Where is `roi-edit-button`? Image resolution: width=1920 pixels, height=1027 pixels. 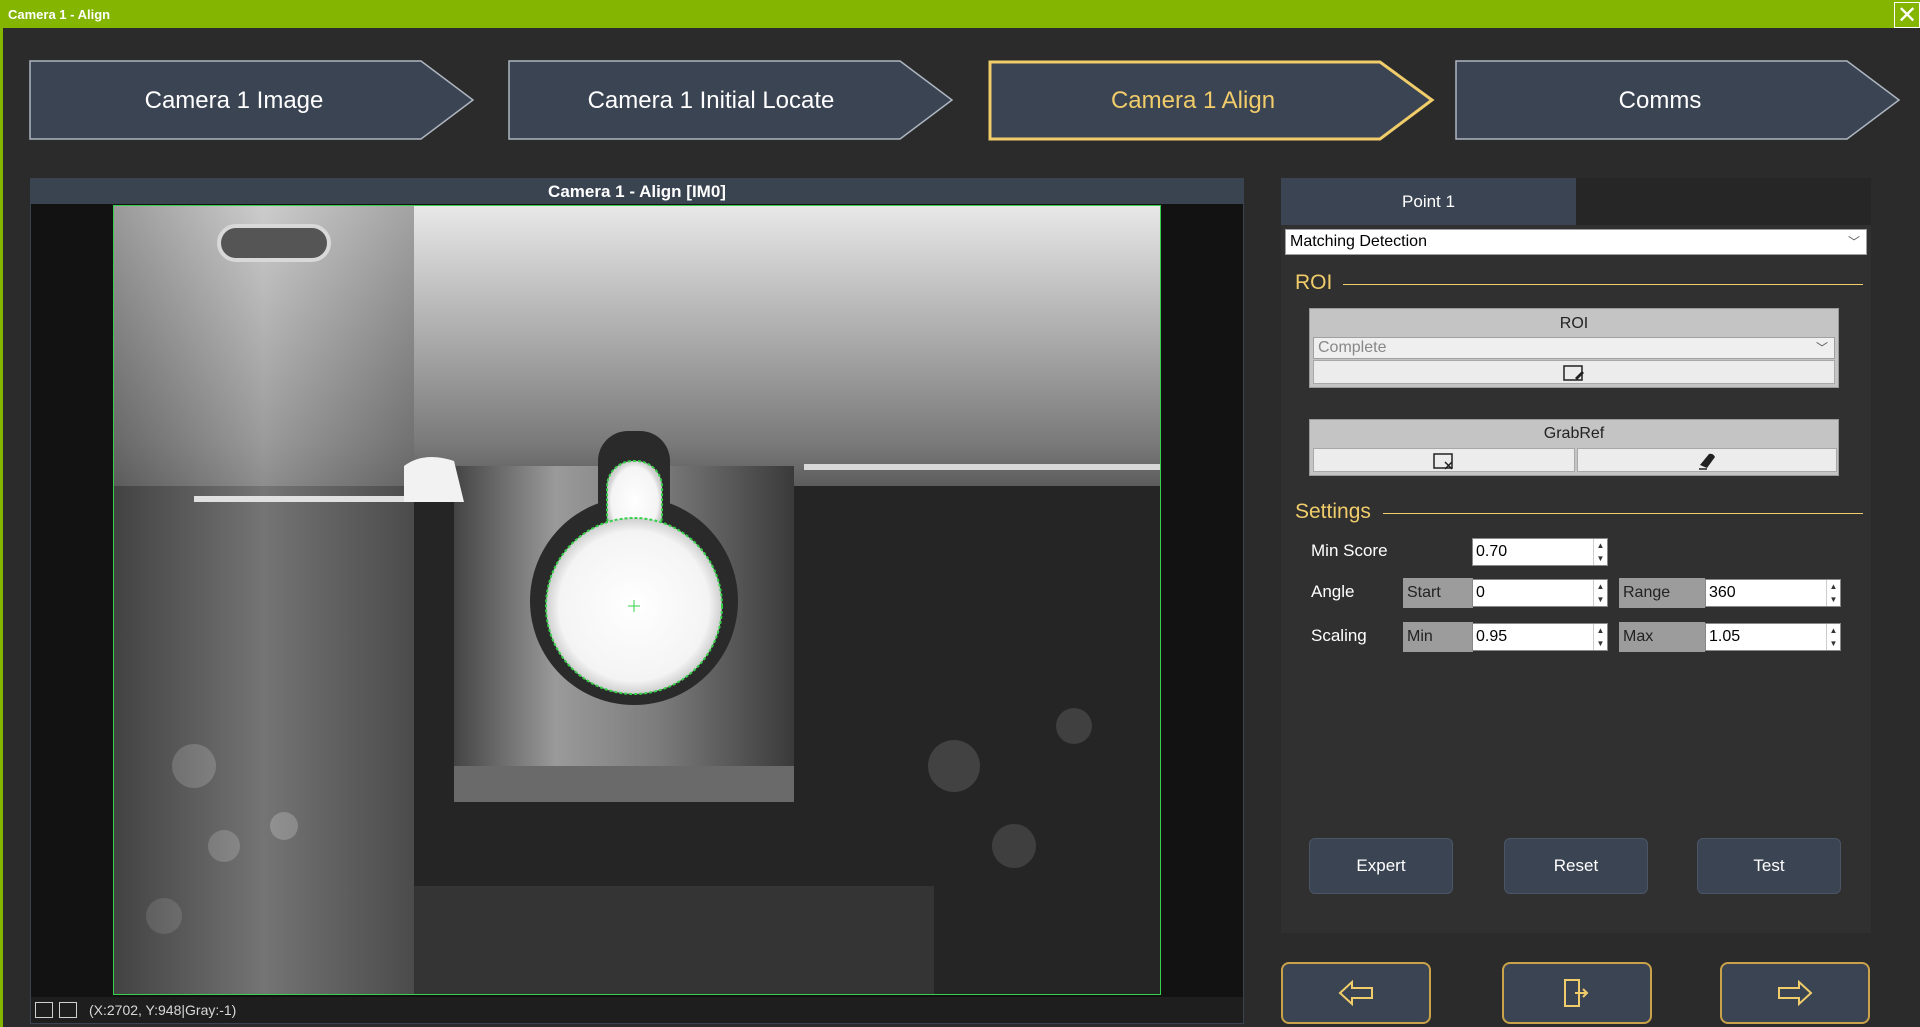 roi-edit-button is located at coordinates (1574, 372).